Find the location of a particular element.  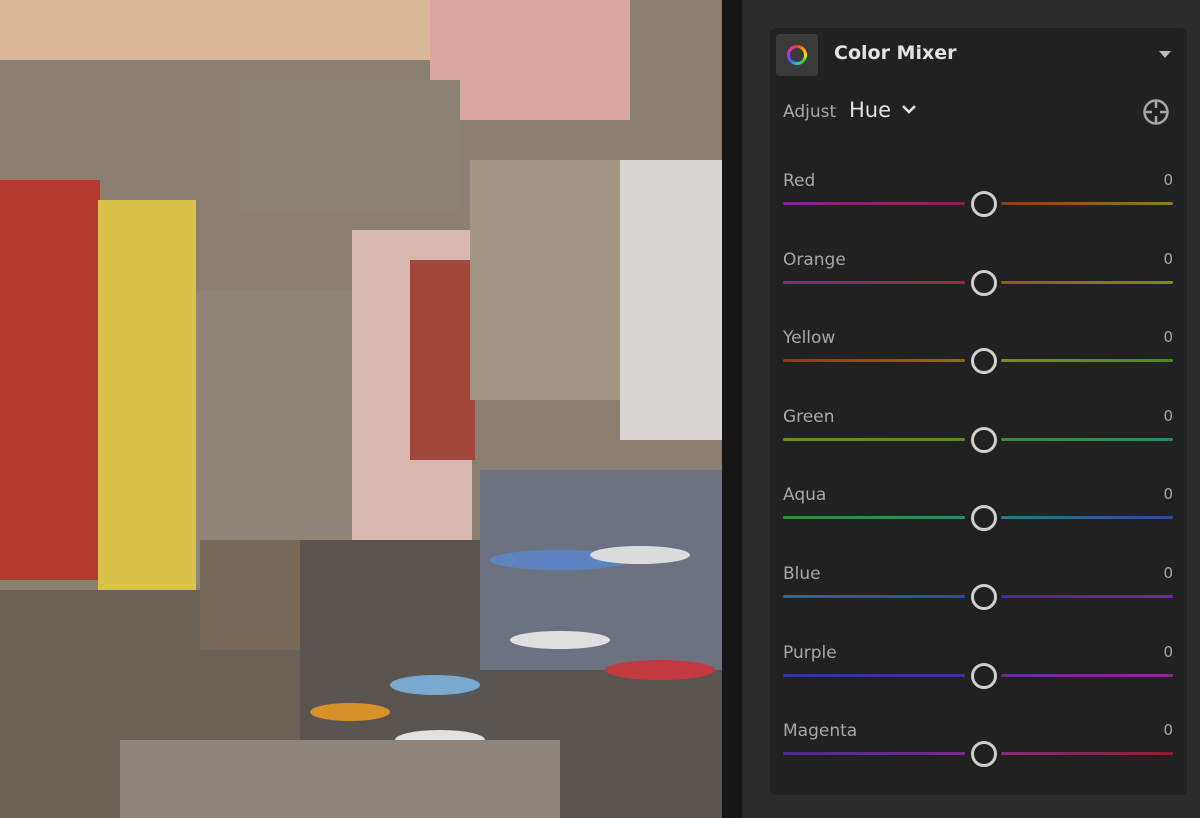

slider-magenta: Magenta 0 is located at coordinates (978, 751).